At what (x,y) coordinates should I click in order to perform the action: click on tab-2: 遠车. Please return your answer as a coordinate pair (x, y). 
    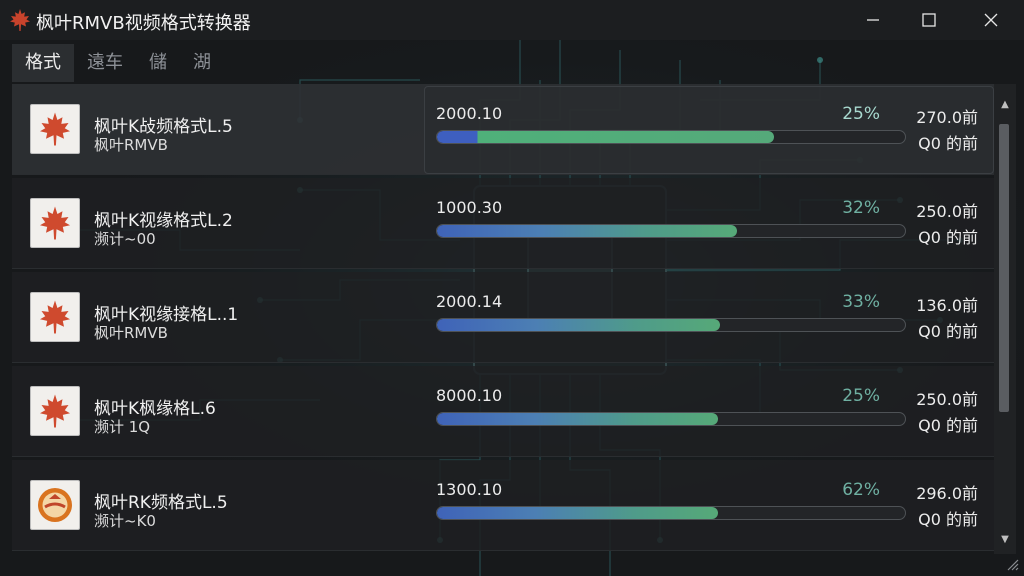
    Looking at the image, I should click on (105, 63).